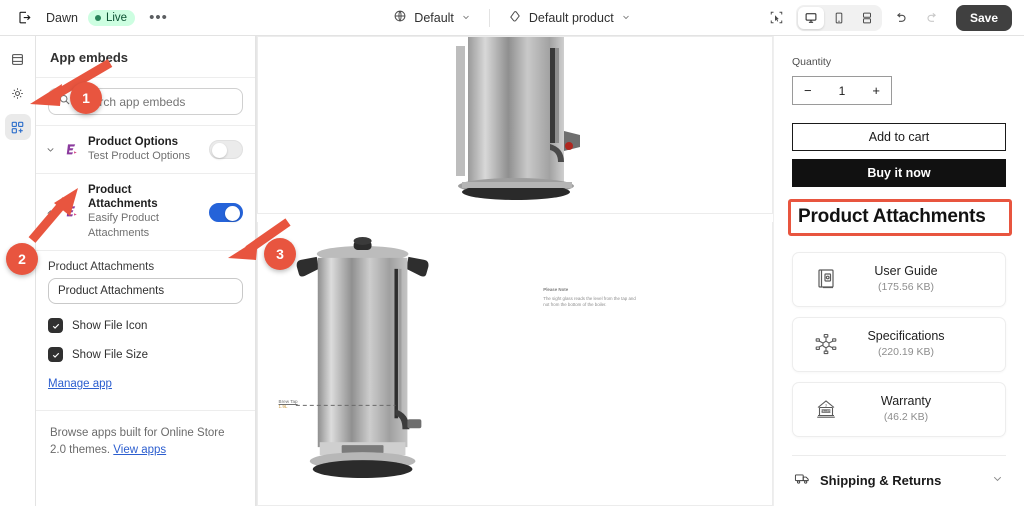  I want to click on truck-icon, so click(802, 481).